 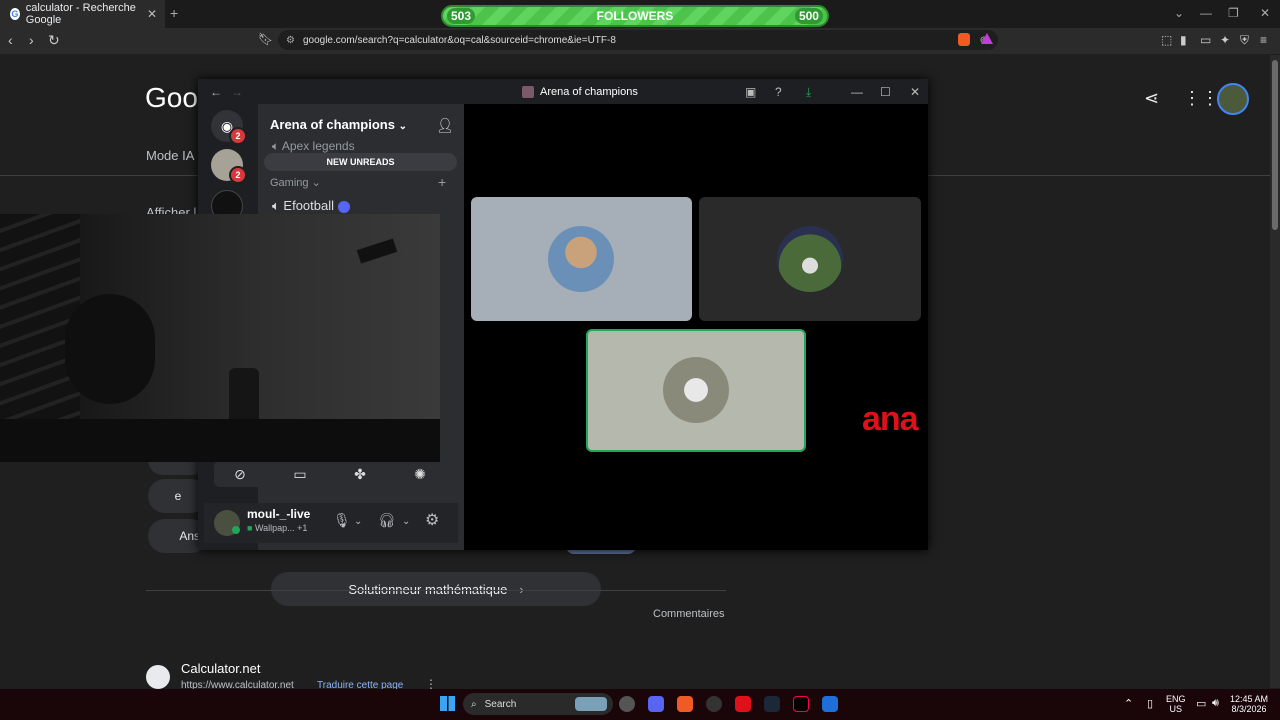 What do you see at coordinates (377, 251) in the screenshot?
I see `wall-mount` at bounding box center [377, 251].